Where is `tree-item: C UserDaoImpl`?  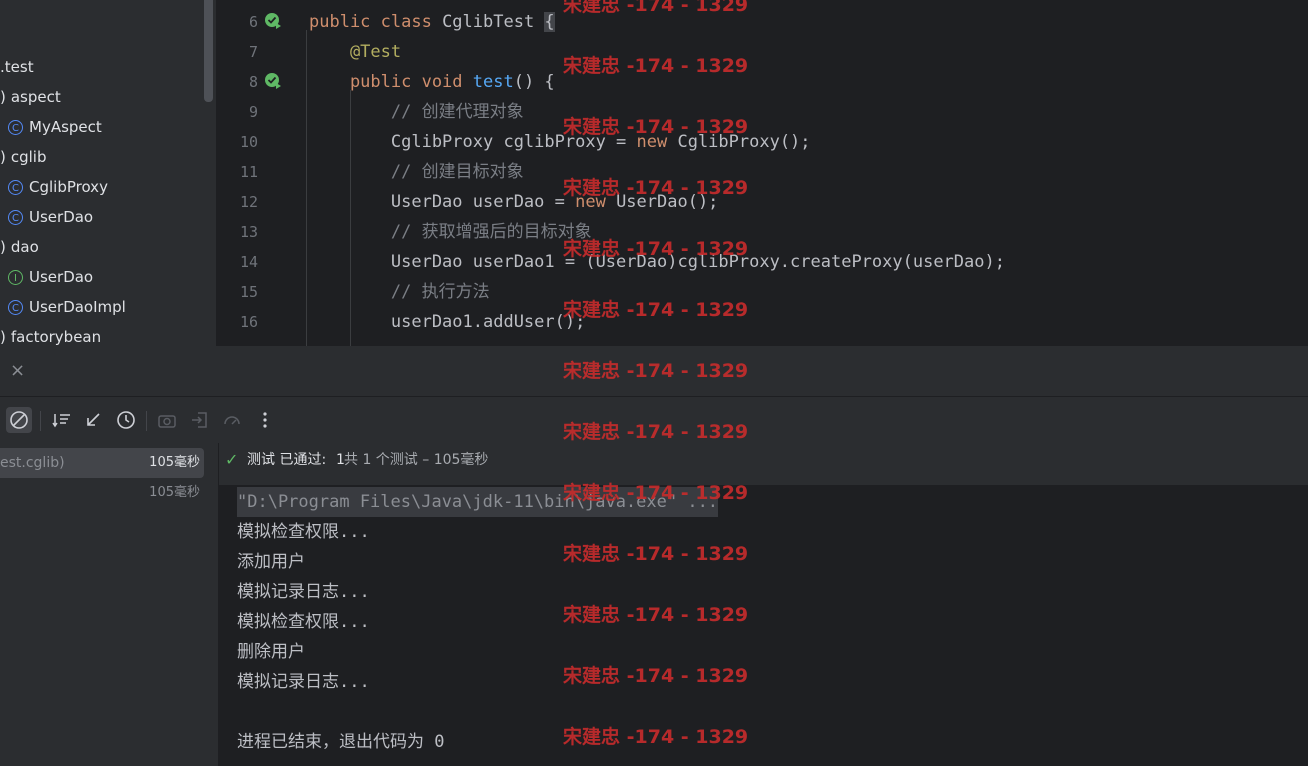 tree-item: C UserDaoImpl is located at coordinates (67, 307).